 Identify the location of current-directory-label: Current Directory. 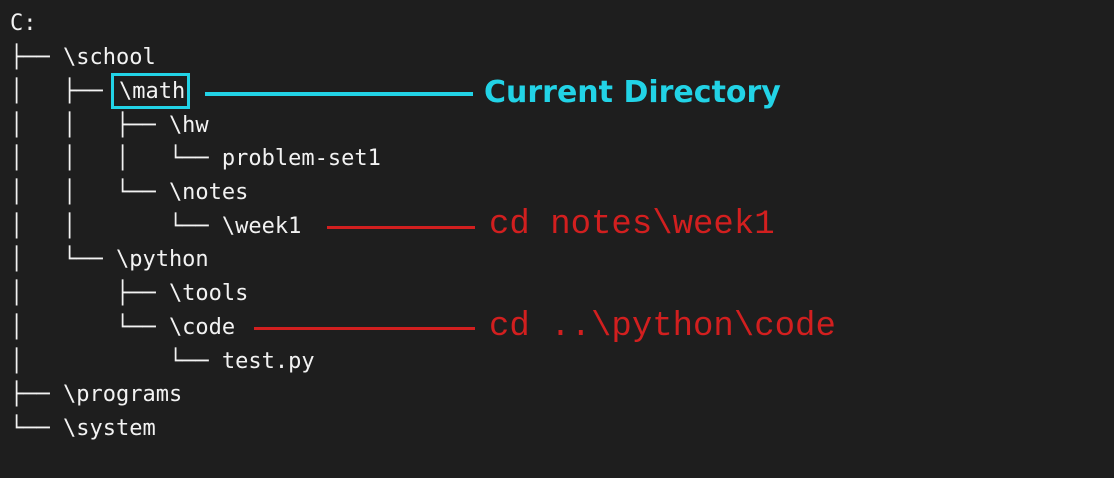
(632, 92).